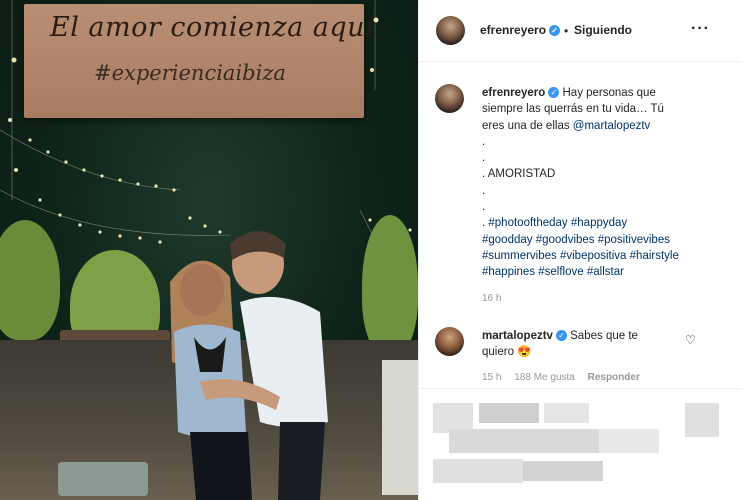 This screenshot has width=741, height=500. I want to click on hashtags-line-4: #happines #selflove #allstar, so click(604, 272).